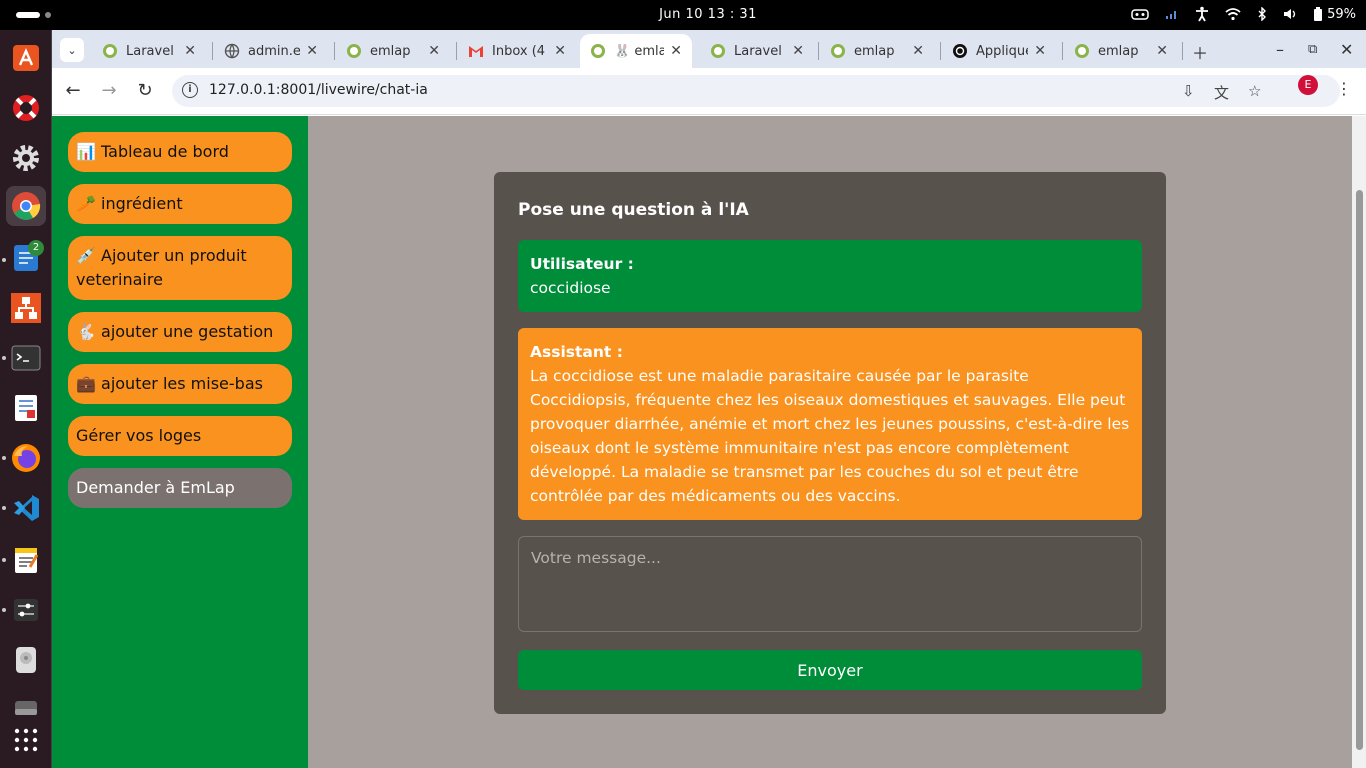  I want to click on system-tray: 59%, so click(1243, 14).